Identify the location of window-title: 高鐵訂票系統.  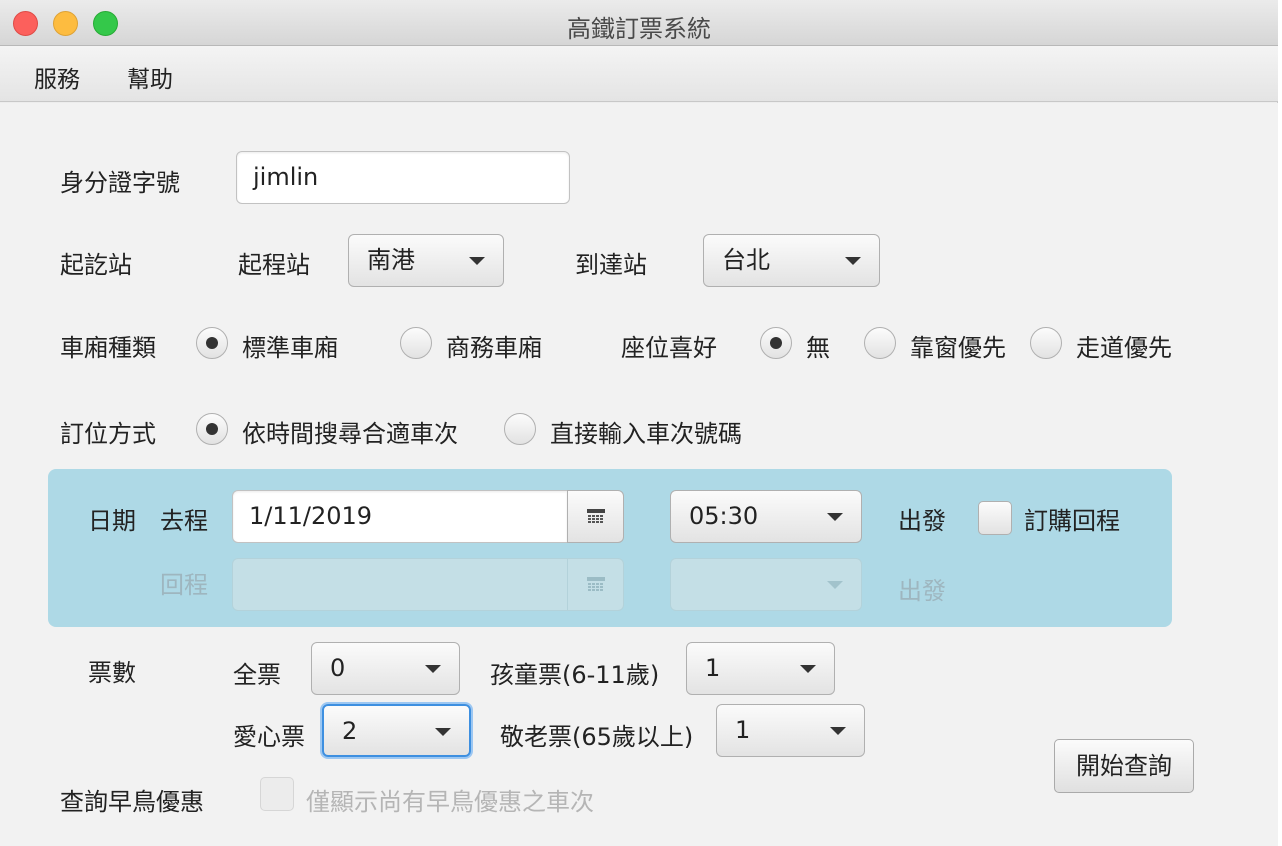
(639, 29).